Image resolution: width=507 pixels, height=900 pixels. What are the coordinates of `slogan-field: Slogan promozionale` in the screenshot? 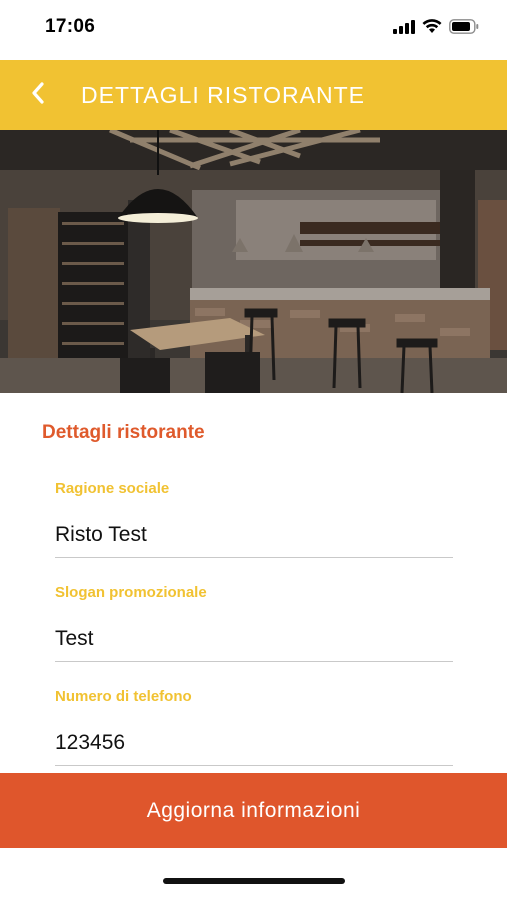 It's located at (254, 623).